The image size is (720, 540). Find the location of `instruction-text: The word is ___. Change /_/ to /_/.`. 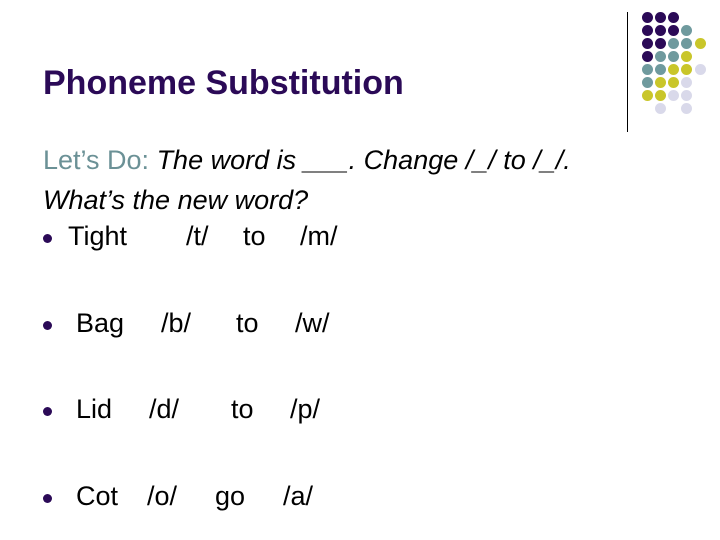

instruction-text: The word is ___. Change /_/ to /_/. is located at coordinates (360, 160).